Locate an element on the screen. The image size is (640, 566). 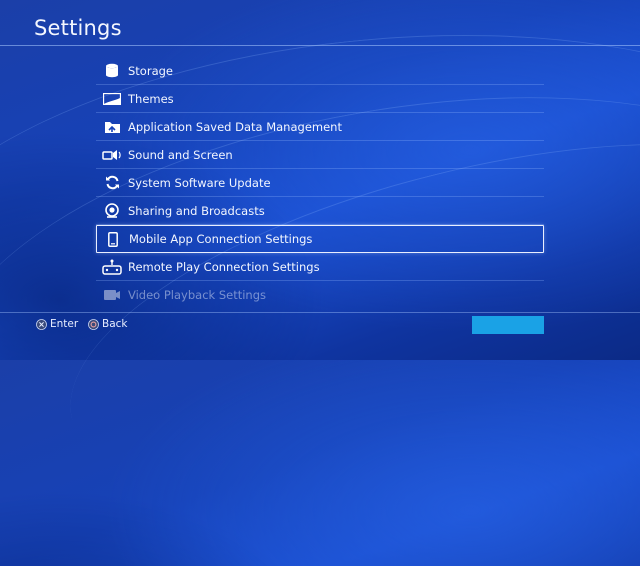
menu-item-software-update: System Software Update is located at coordinates (320, 183).